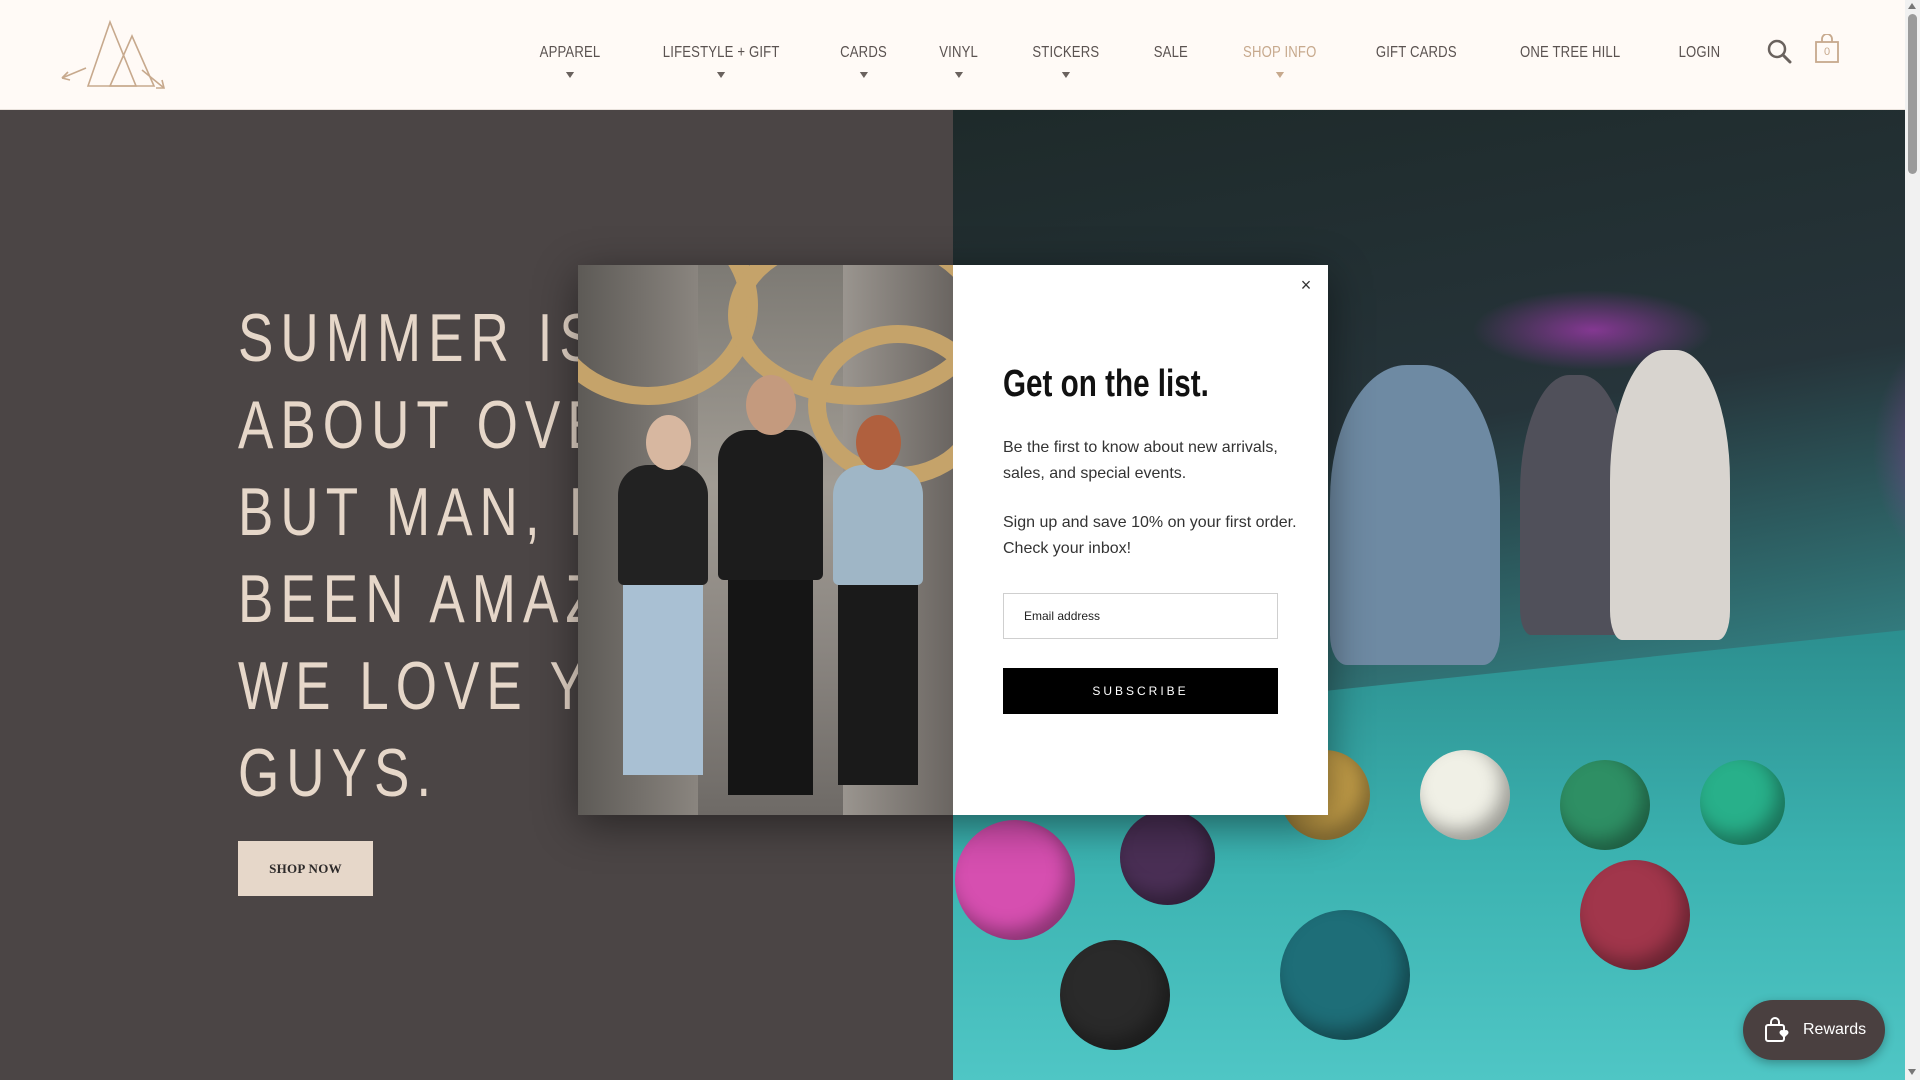 This screenshot has height=1080, width=1920. Describe the element at coordinates (1416, 31) in the screenshot. I see `nav-item-gift-cards: GIFT CARDS` at that location.